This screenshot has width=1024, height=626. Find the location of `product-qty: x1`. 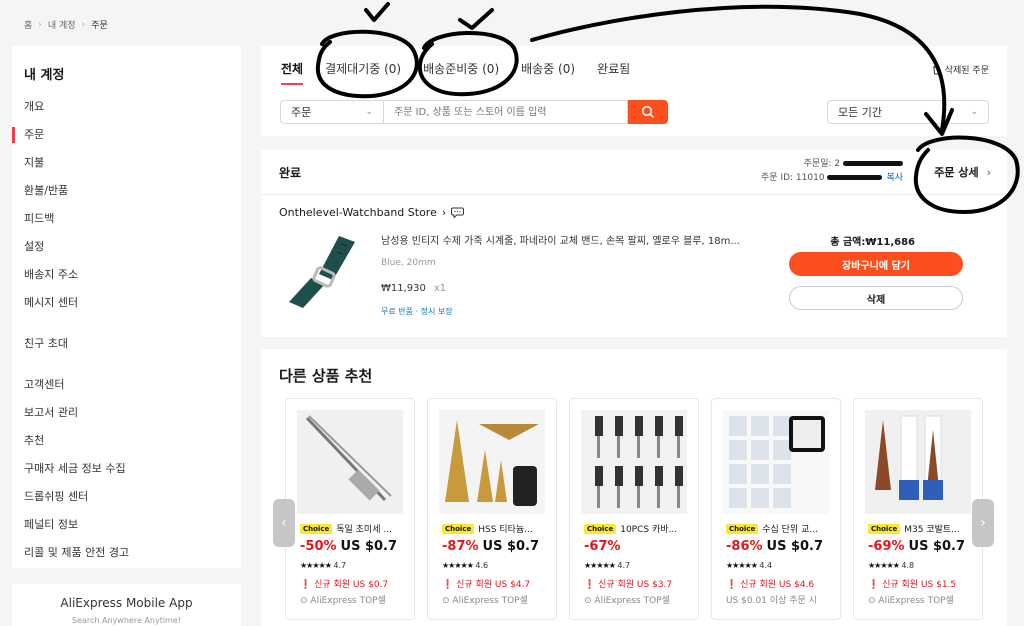

product-qty: x1 is located at coordinates (440, 288).